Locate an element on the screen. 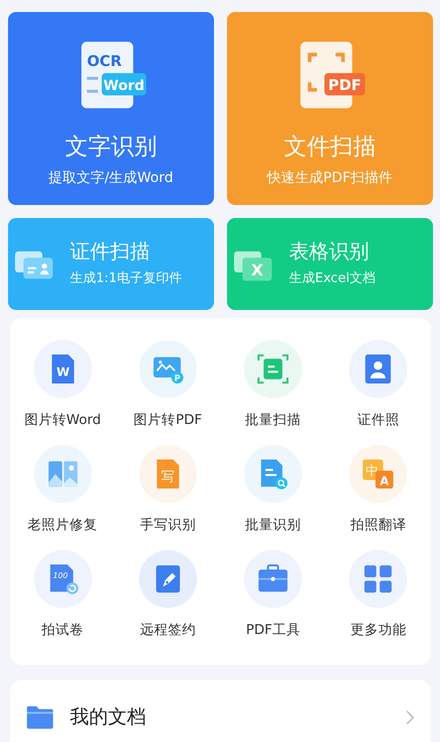  tool-label: 手写识别 is located at coordinates (168, 525).